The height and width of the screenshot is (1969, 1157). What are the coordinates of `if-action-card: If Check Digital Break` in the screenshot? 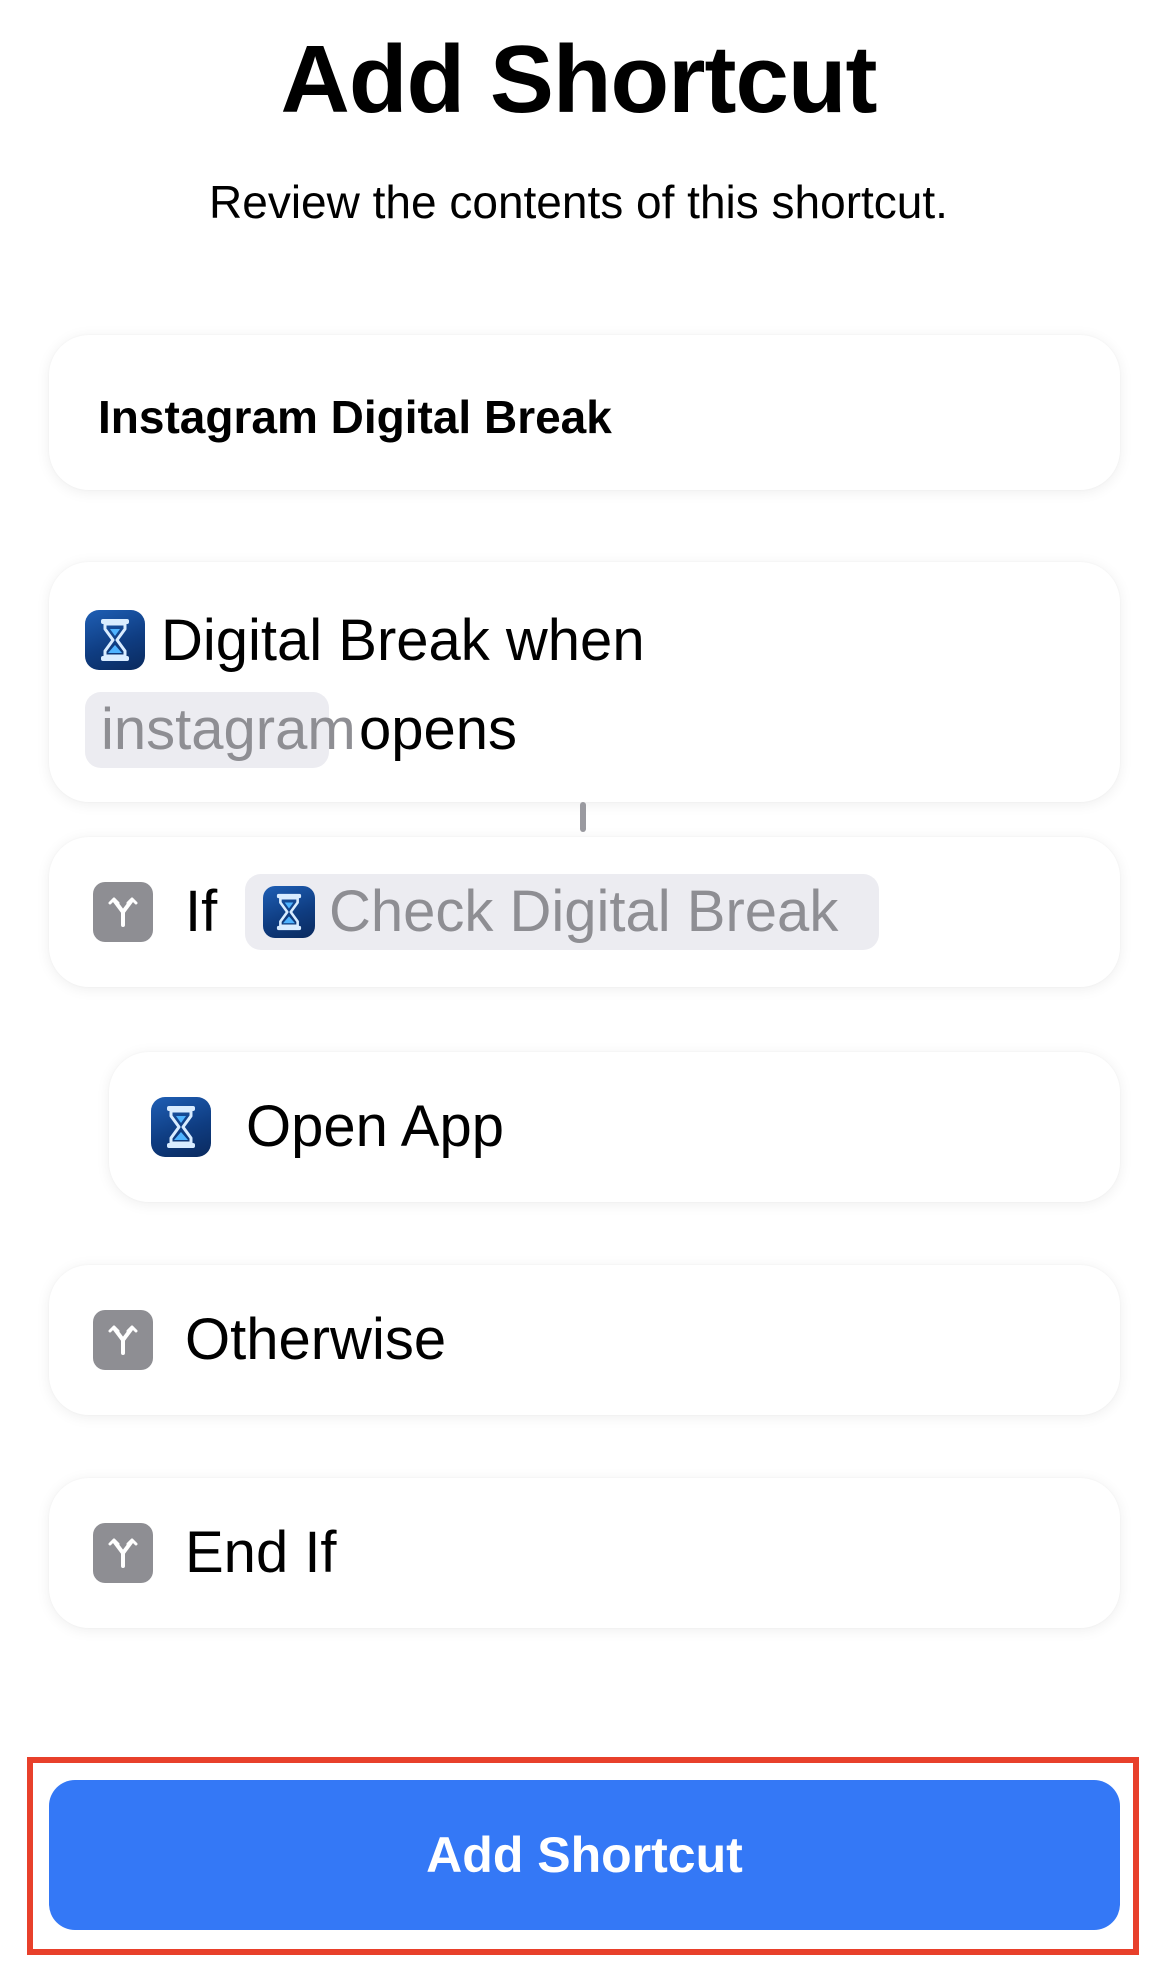 It's located at (584, 912).